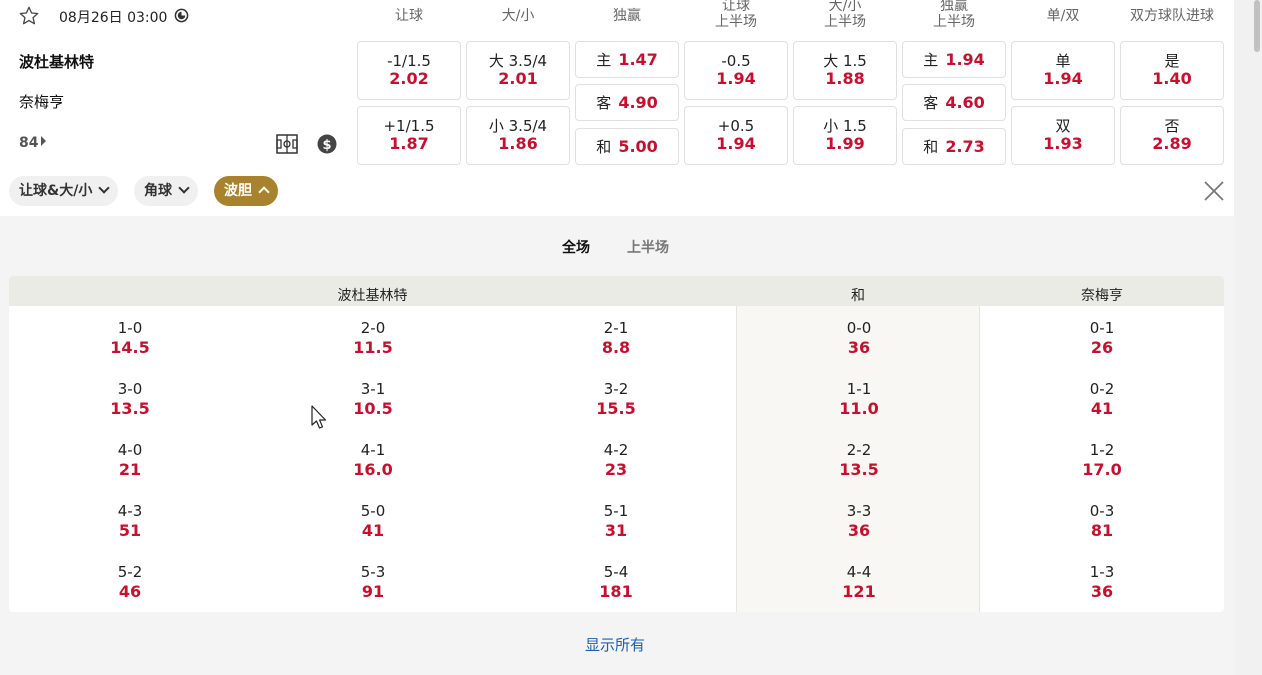 The image size is (1262, 675). I want to click on header-over-under-1h: 大/小 上半场, so click(845, 15).